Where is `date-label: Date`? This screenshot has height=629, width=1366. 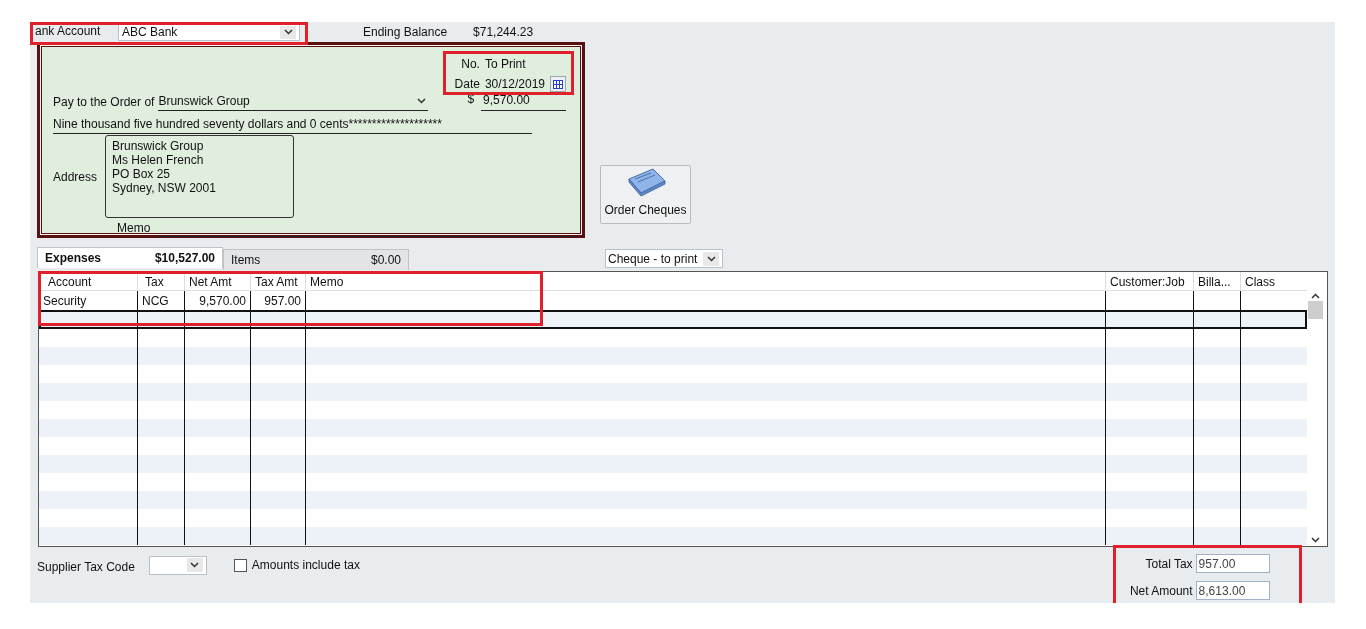 date-label: Date is located at coordinates (467, 84).